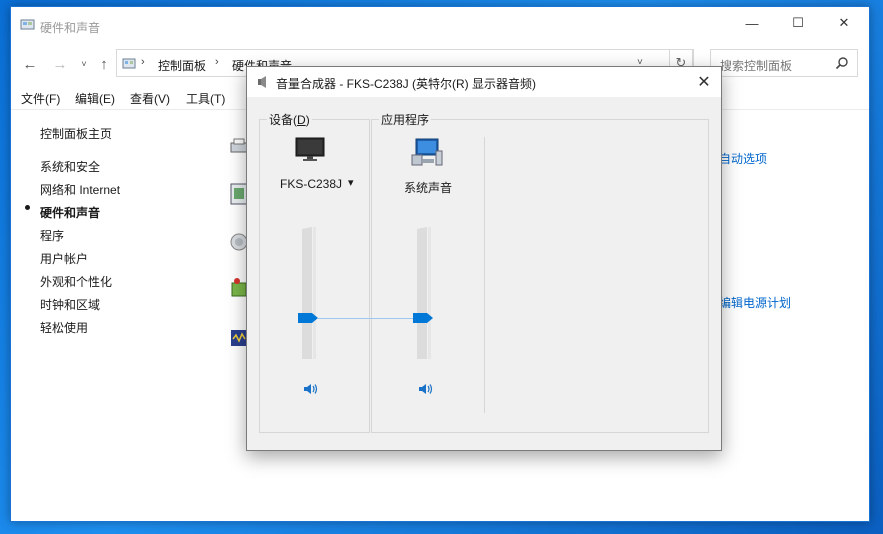  I want to click on mixer-title-bar: 音量合成器 - FKS-C238J (英特尔(R) 显示器音频) ✕, so click(484, 82).